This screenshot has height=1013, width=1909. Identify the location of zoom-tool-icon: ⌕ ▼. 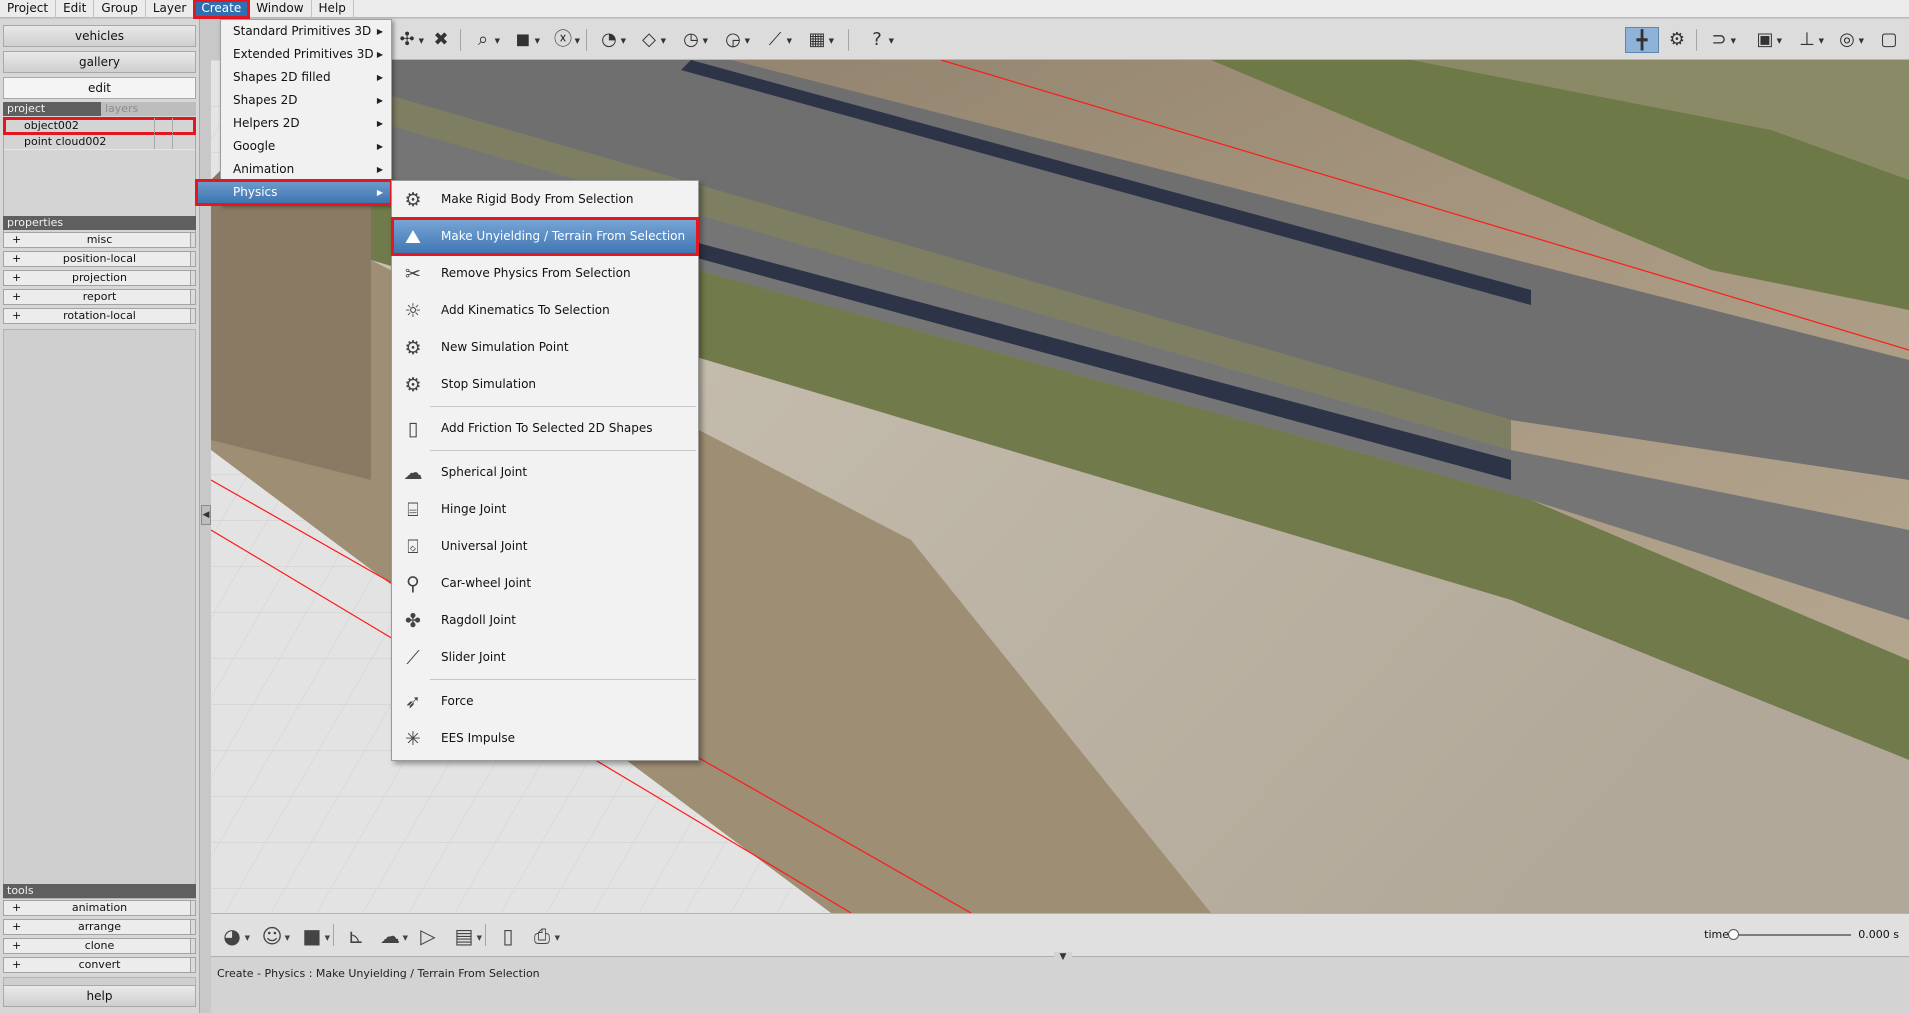
(483, 40).